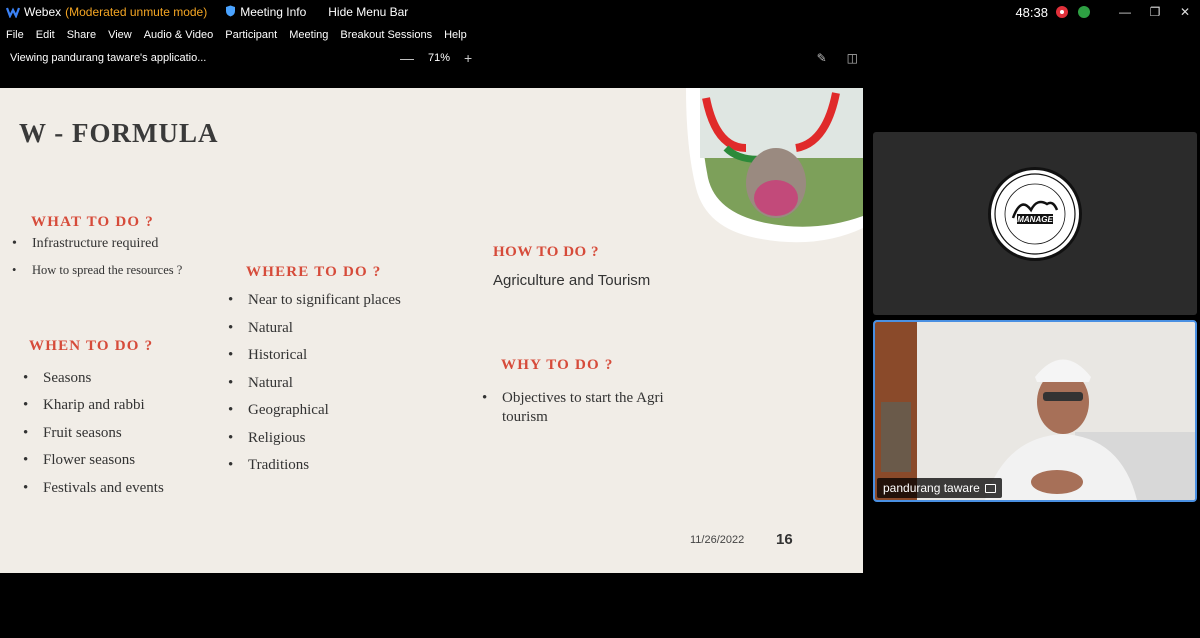 The height and width of the screenshot is (638, 1200). Describe the element at coordinates (784, 539) in the screenshot. I see `slide-page-number: 16` at that location.